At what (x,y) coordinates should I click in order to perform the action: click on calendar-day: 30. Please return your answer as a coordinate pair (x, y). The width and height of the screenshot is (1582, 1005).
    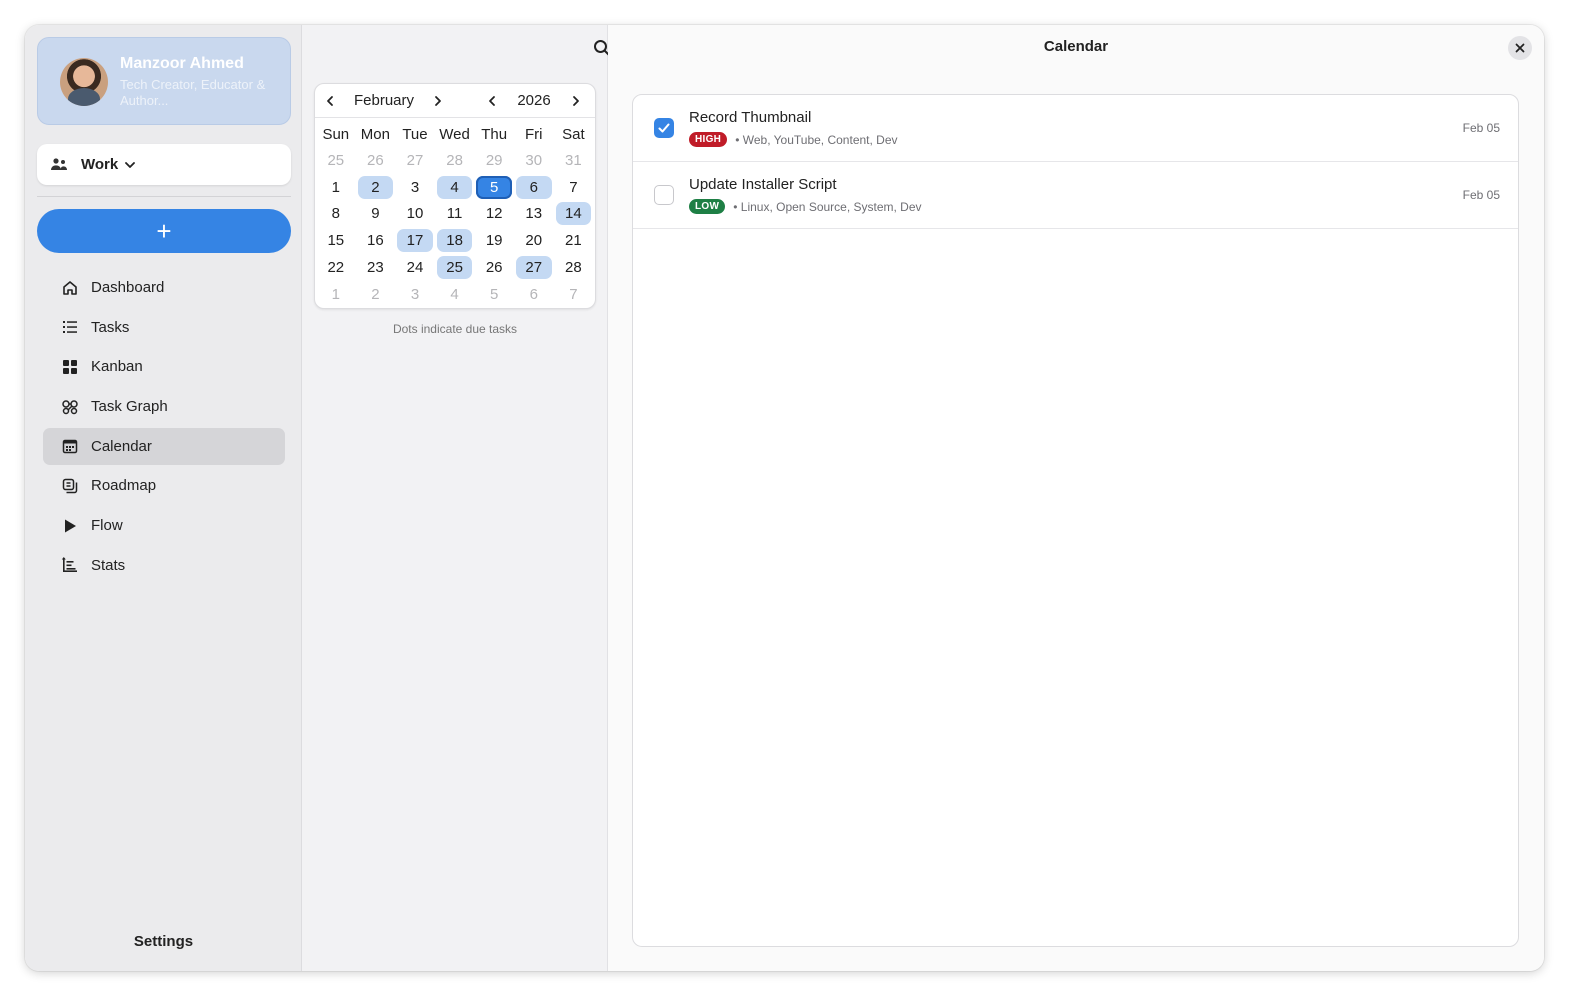
    Looking at the image, I should click on (534, 160).